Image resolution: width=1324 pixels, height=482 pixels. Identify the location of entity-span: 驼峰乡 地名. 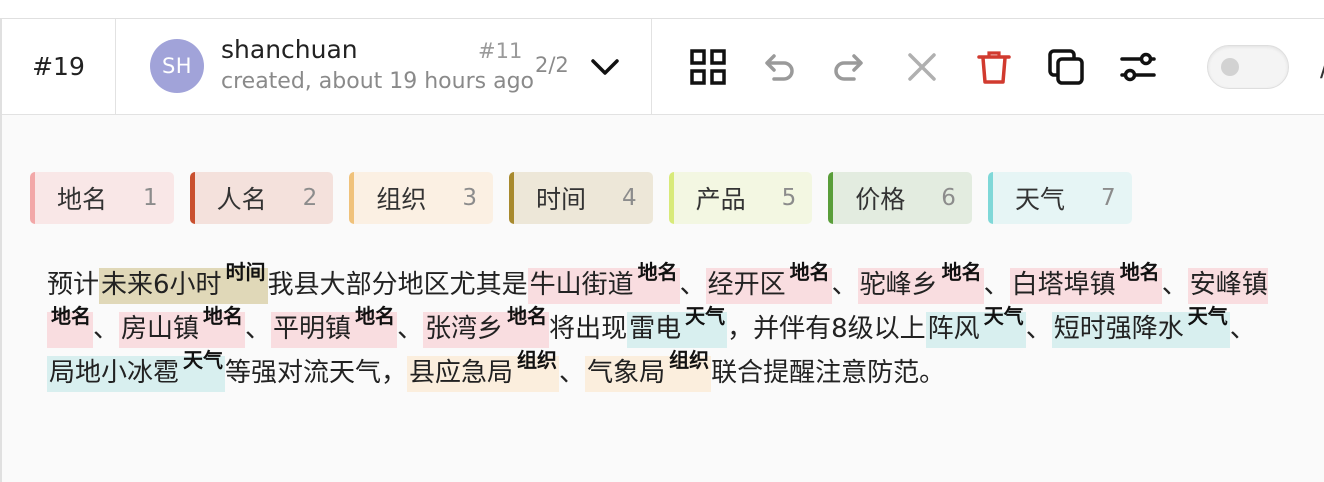
(920, 283).